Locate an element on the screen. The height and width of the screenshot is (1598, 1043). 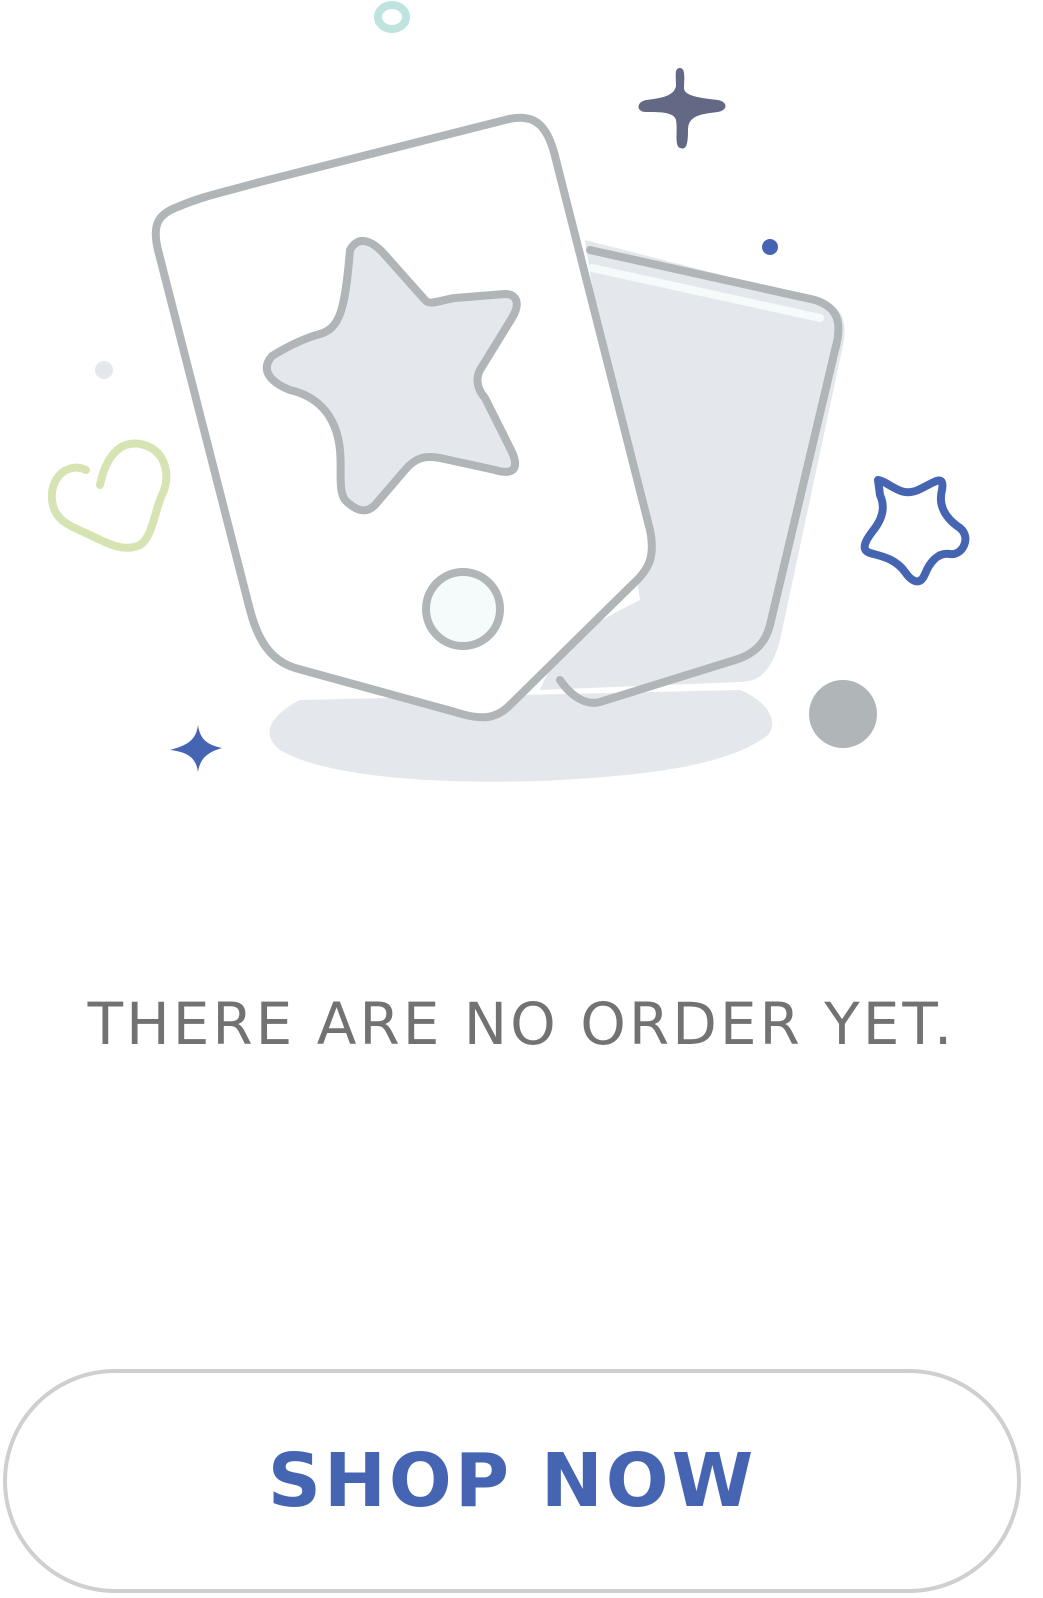
dot-blue-icon is located at coordinates (770, 247).